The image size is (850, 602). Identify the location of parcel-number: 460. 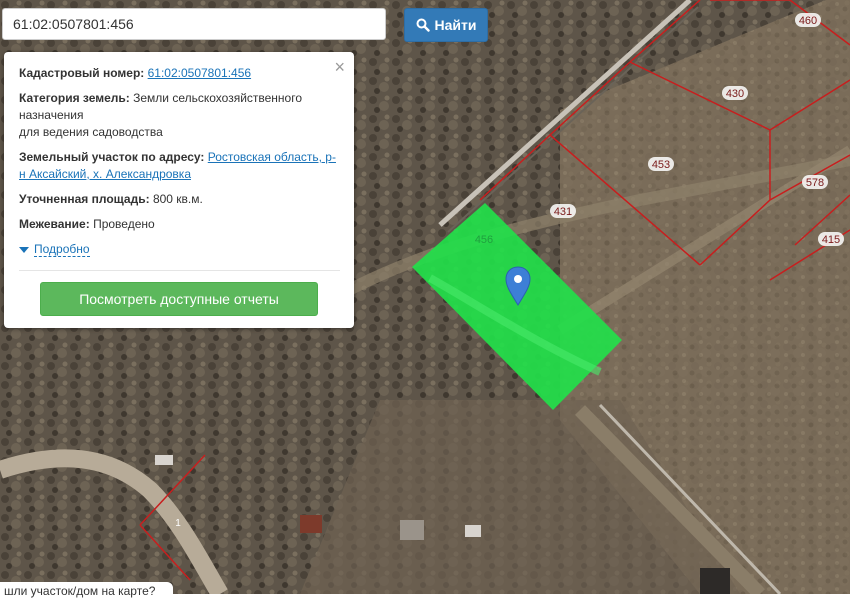
(808, 21).